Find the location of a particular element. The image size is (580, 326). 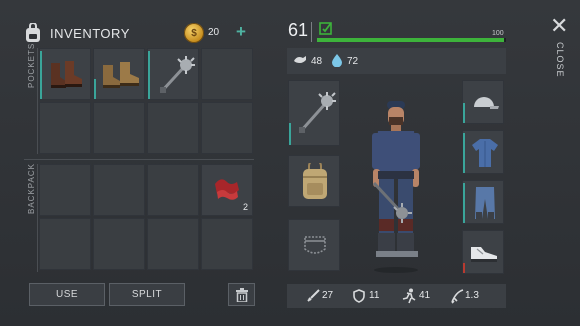

pockets-label: POCKETS is located at coordinates (31, 65).